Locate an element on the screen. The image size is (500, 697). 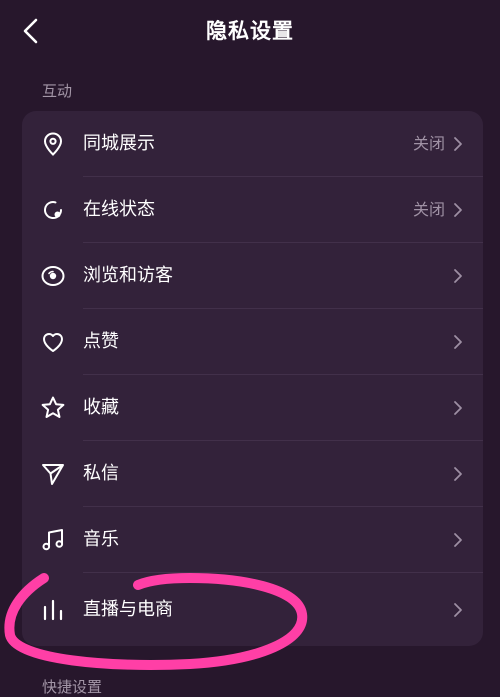
settings-row-messages: 私信 is located at coordinates (252, 474).